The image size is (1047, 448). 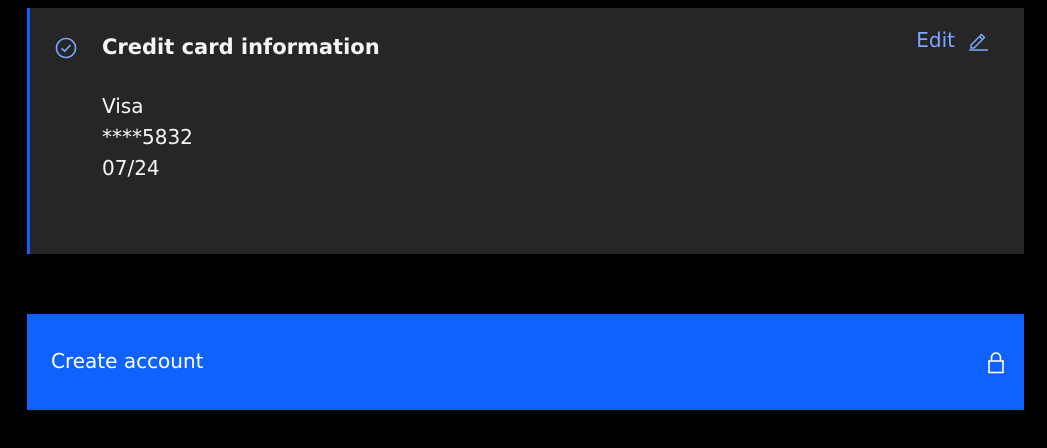 What do you see at coordinates (127, 361) in the screenshot?
I see `create-account-label: Create account` at bounding box center [127, 361].